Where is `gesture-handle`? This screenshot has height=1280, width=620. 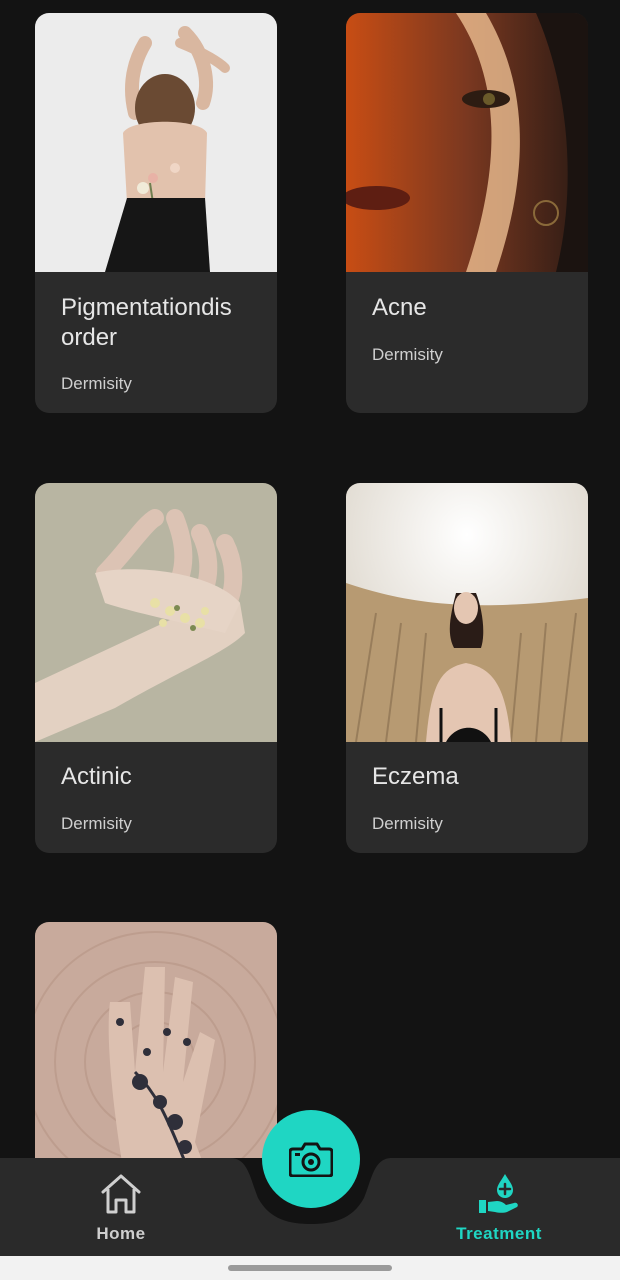 gesture-handle is located at coordinates (310, 1268).